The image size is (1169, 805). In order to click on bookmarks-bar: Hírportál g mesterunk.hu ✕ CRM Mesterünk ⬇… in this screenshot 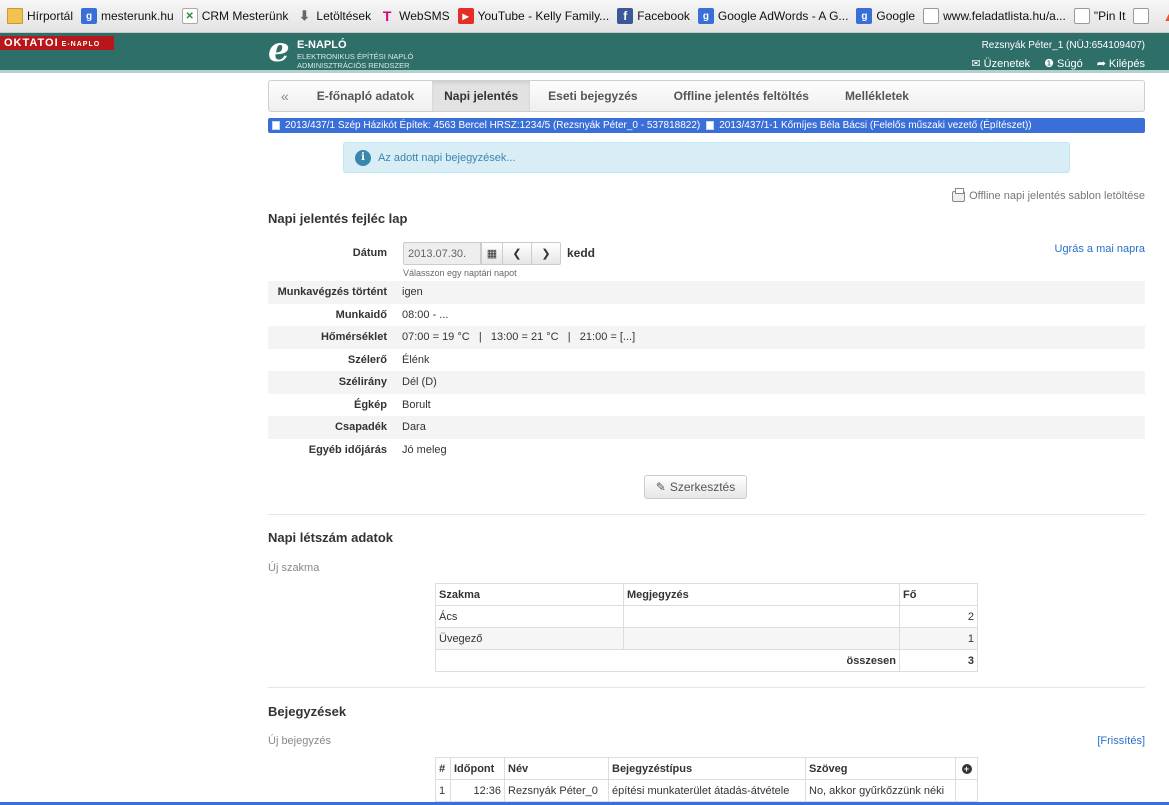, I will do `click(584, 16)`.